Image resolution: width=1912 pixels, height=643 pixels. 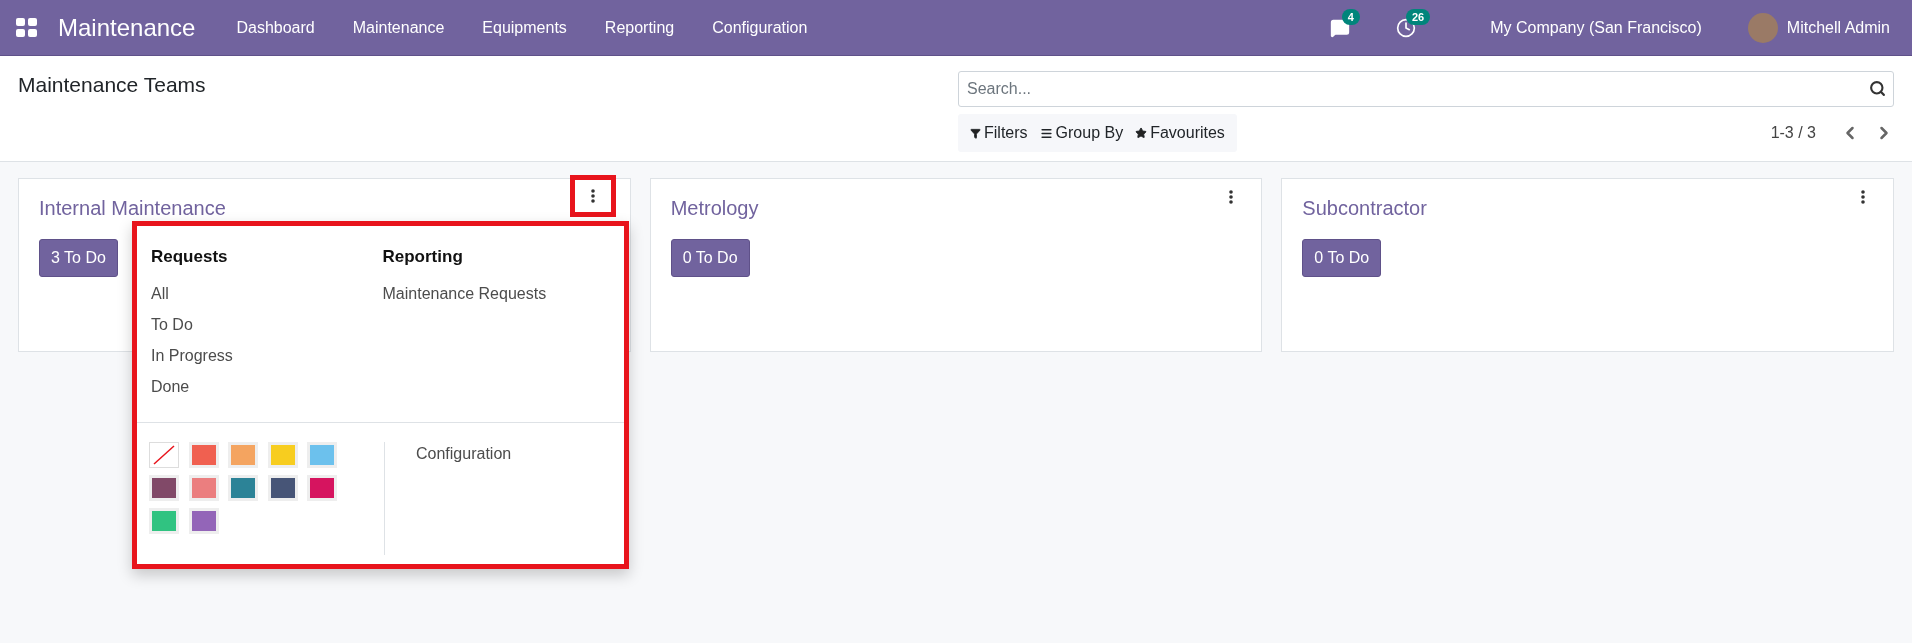 I want to click on configuration-link: Configuration, so click(x=464, y=453).